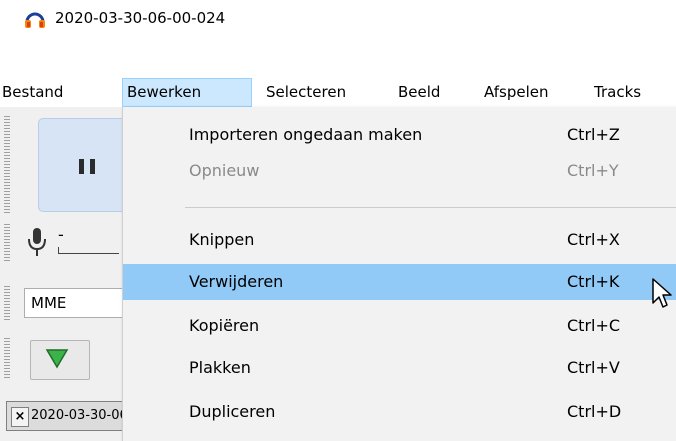  Describe the element at coordinates (399, 171) in the screenshot. I see `menu-item-redo: Opnieuw Ctrl+Y` at that location.